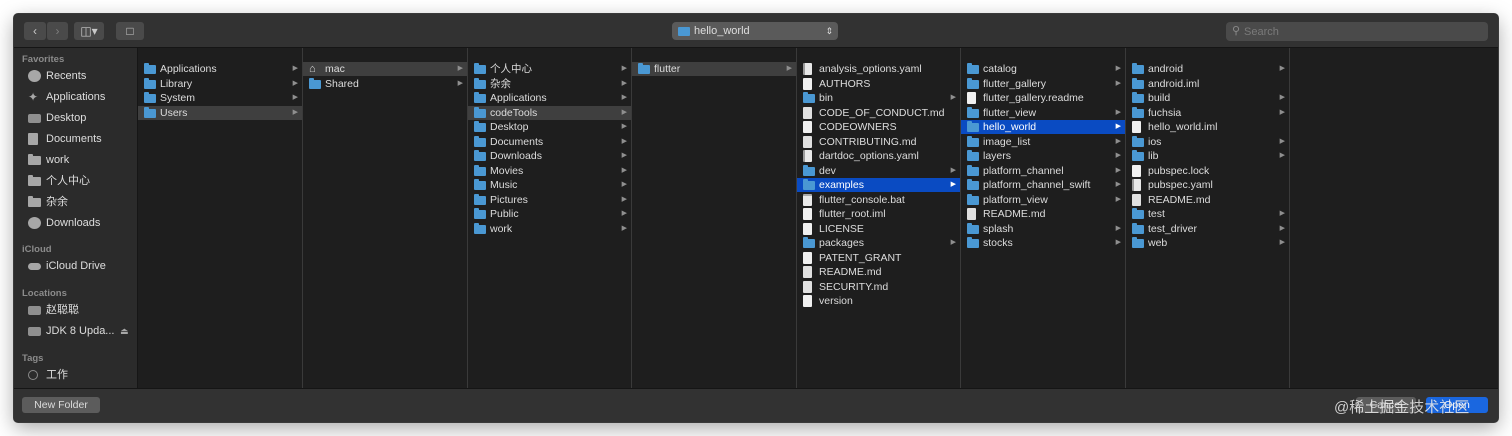 This screenshot has width=1512, height=436. Describe the element at coordinates (878, 301) in the screenshot. I see `file-row: version` at that location.